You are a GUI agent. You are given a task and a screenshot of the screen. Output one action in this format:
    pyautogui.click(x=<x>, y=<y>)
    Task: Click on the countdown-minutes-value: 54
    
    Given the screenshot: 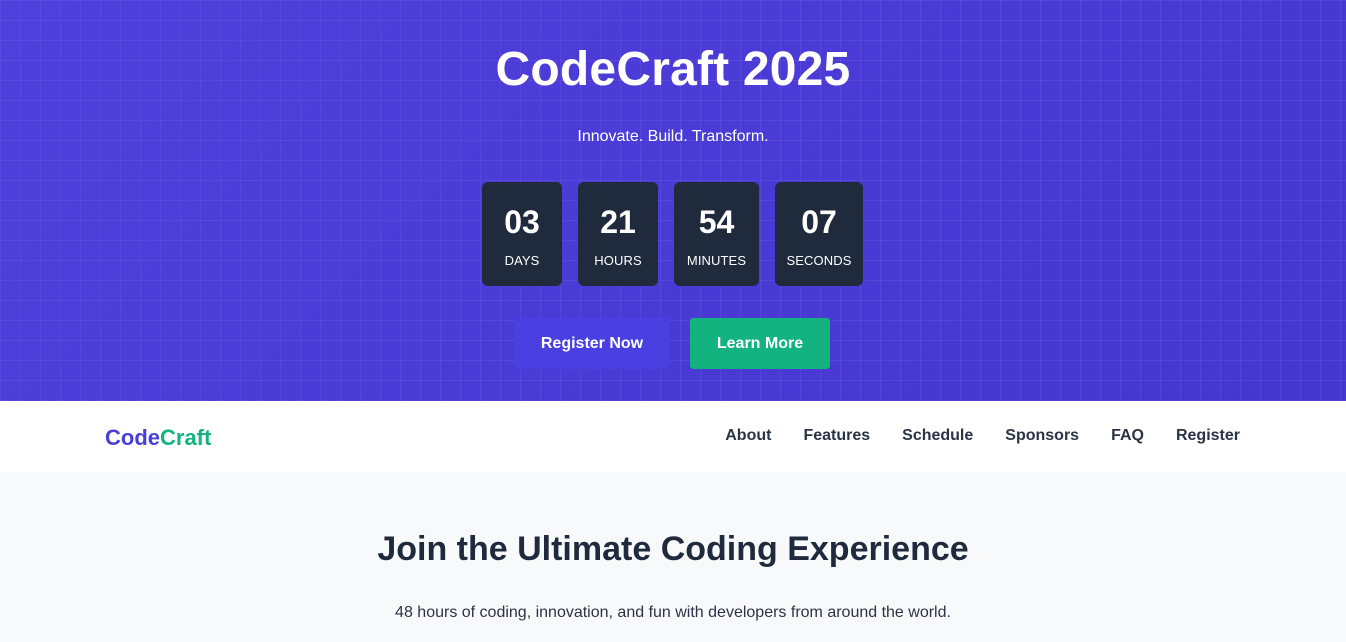 What is the action you would take?
    pyautogui.click(x=716, y=222)
    